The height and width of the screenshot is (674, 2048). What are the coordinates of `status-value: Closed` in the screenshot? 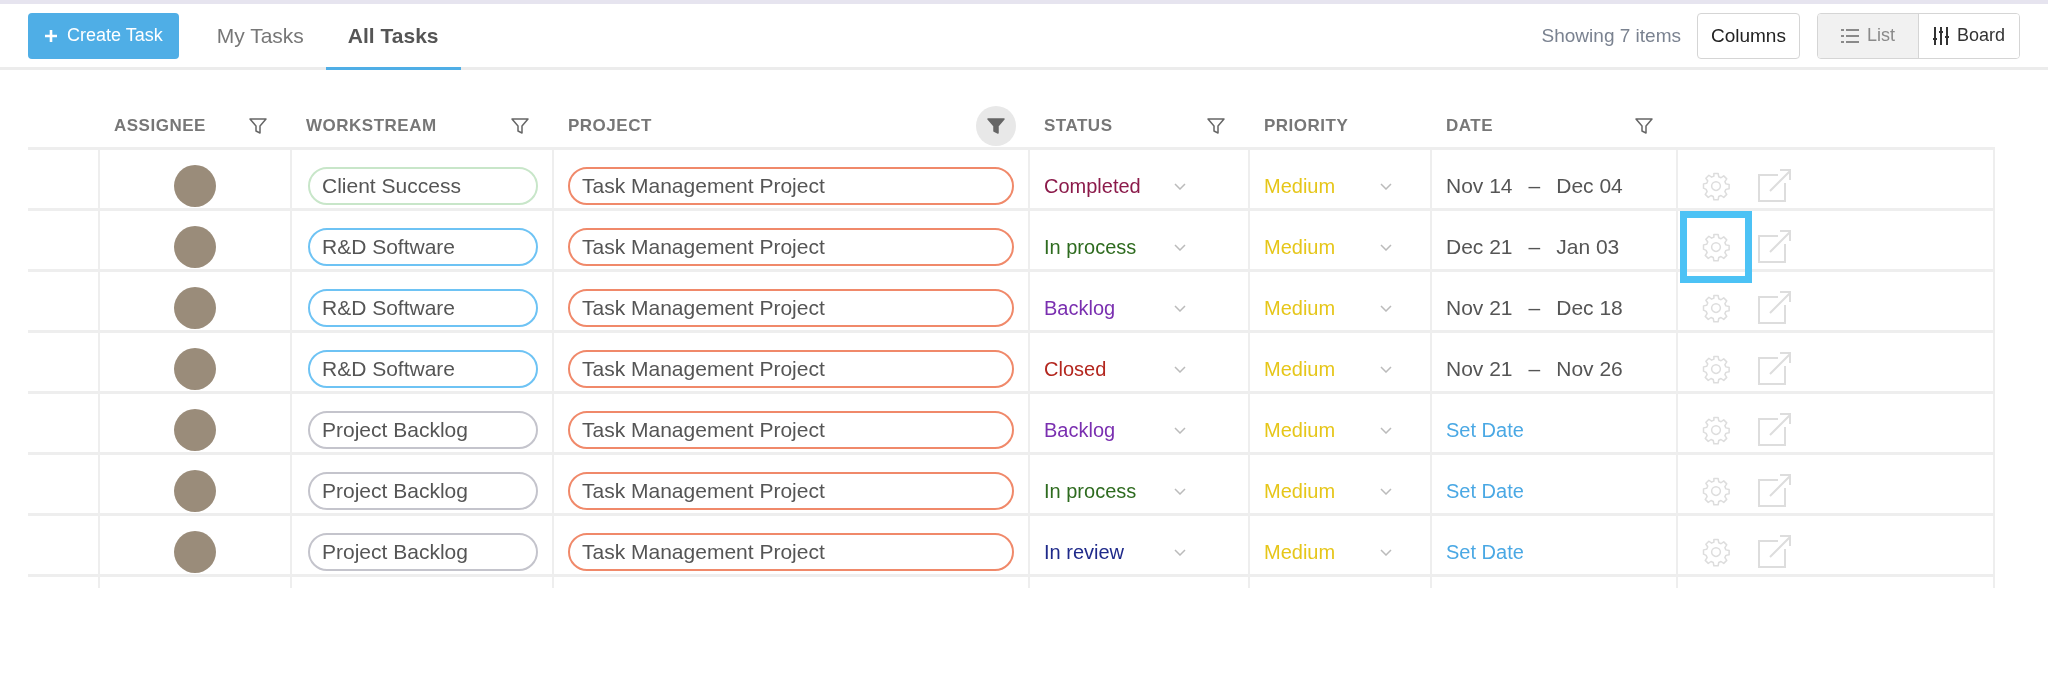 It's located at (1075, 369).